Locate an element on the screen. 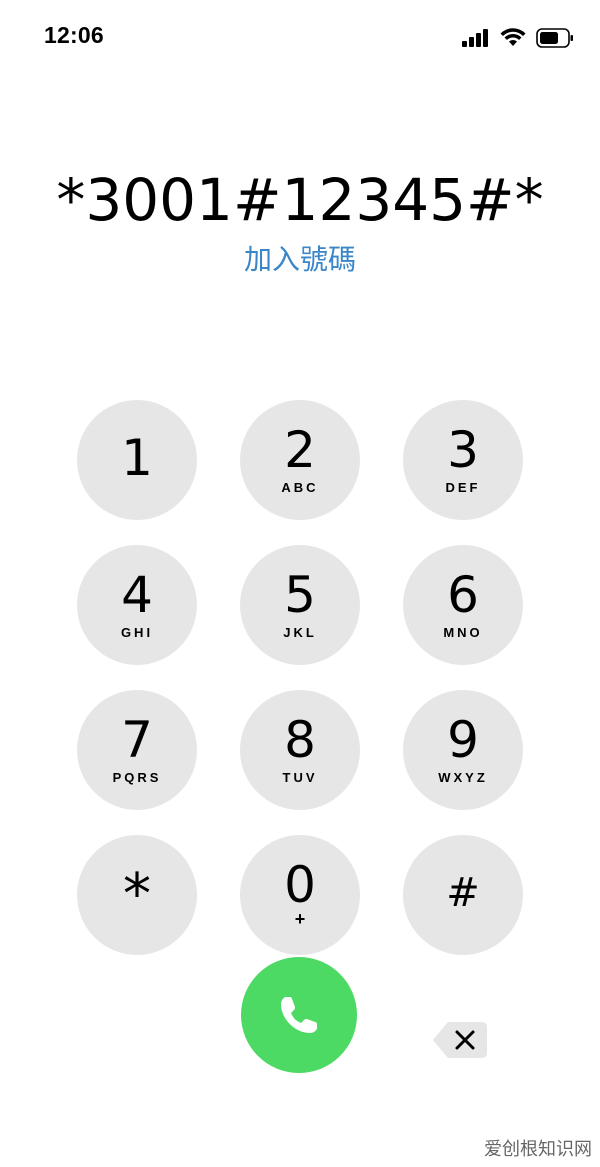 The image size is (600, 1167). backspace-icon is located at coordinates (460, 1040).